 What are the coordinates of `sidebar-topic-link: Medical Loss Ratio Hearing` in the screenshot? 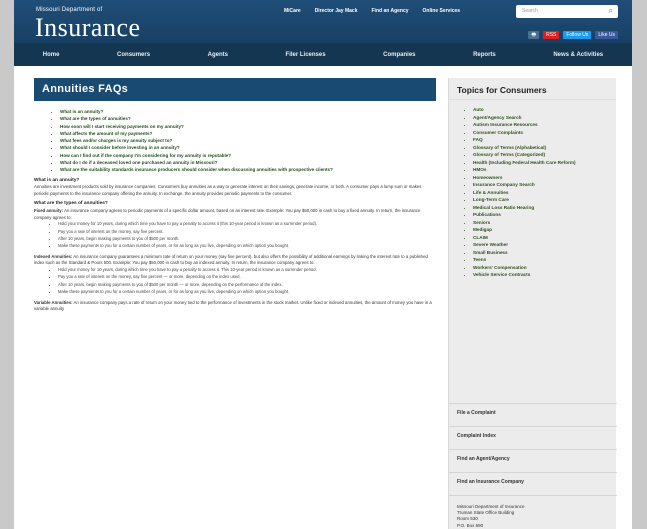 It's located at (544, 208).